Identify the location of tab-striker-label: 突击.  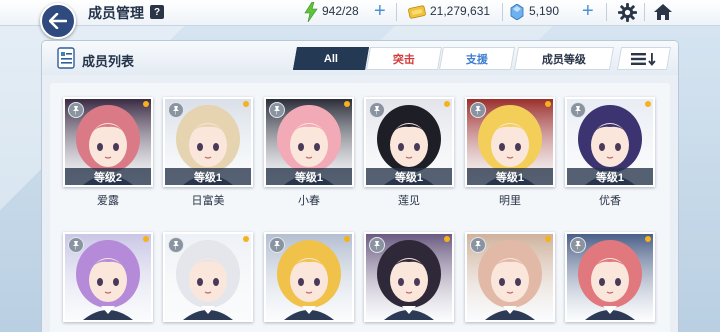
(404, 59).